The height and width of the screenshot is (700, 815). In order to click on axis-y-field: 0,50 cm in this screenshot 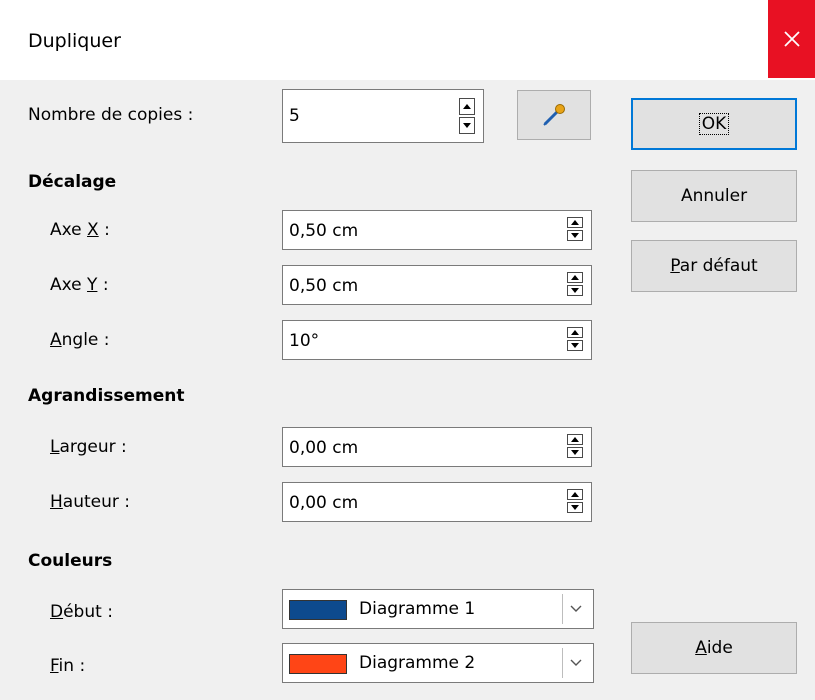, I will do `click(437, 285)`.